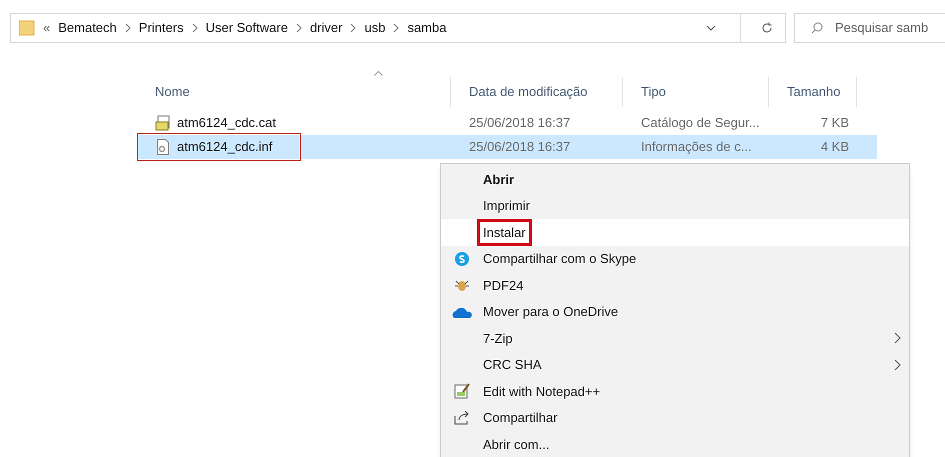 Image resolution: width=945 pixels, height=457 pixels. What do you see at coordinates (653, 92) in the screenshot?
I see `column-header: Tipo` at bounding box center [653, 92].